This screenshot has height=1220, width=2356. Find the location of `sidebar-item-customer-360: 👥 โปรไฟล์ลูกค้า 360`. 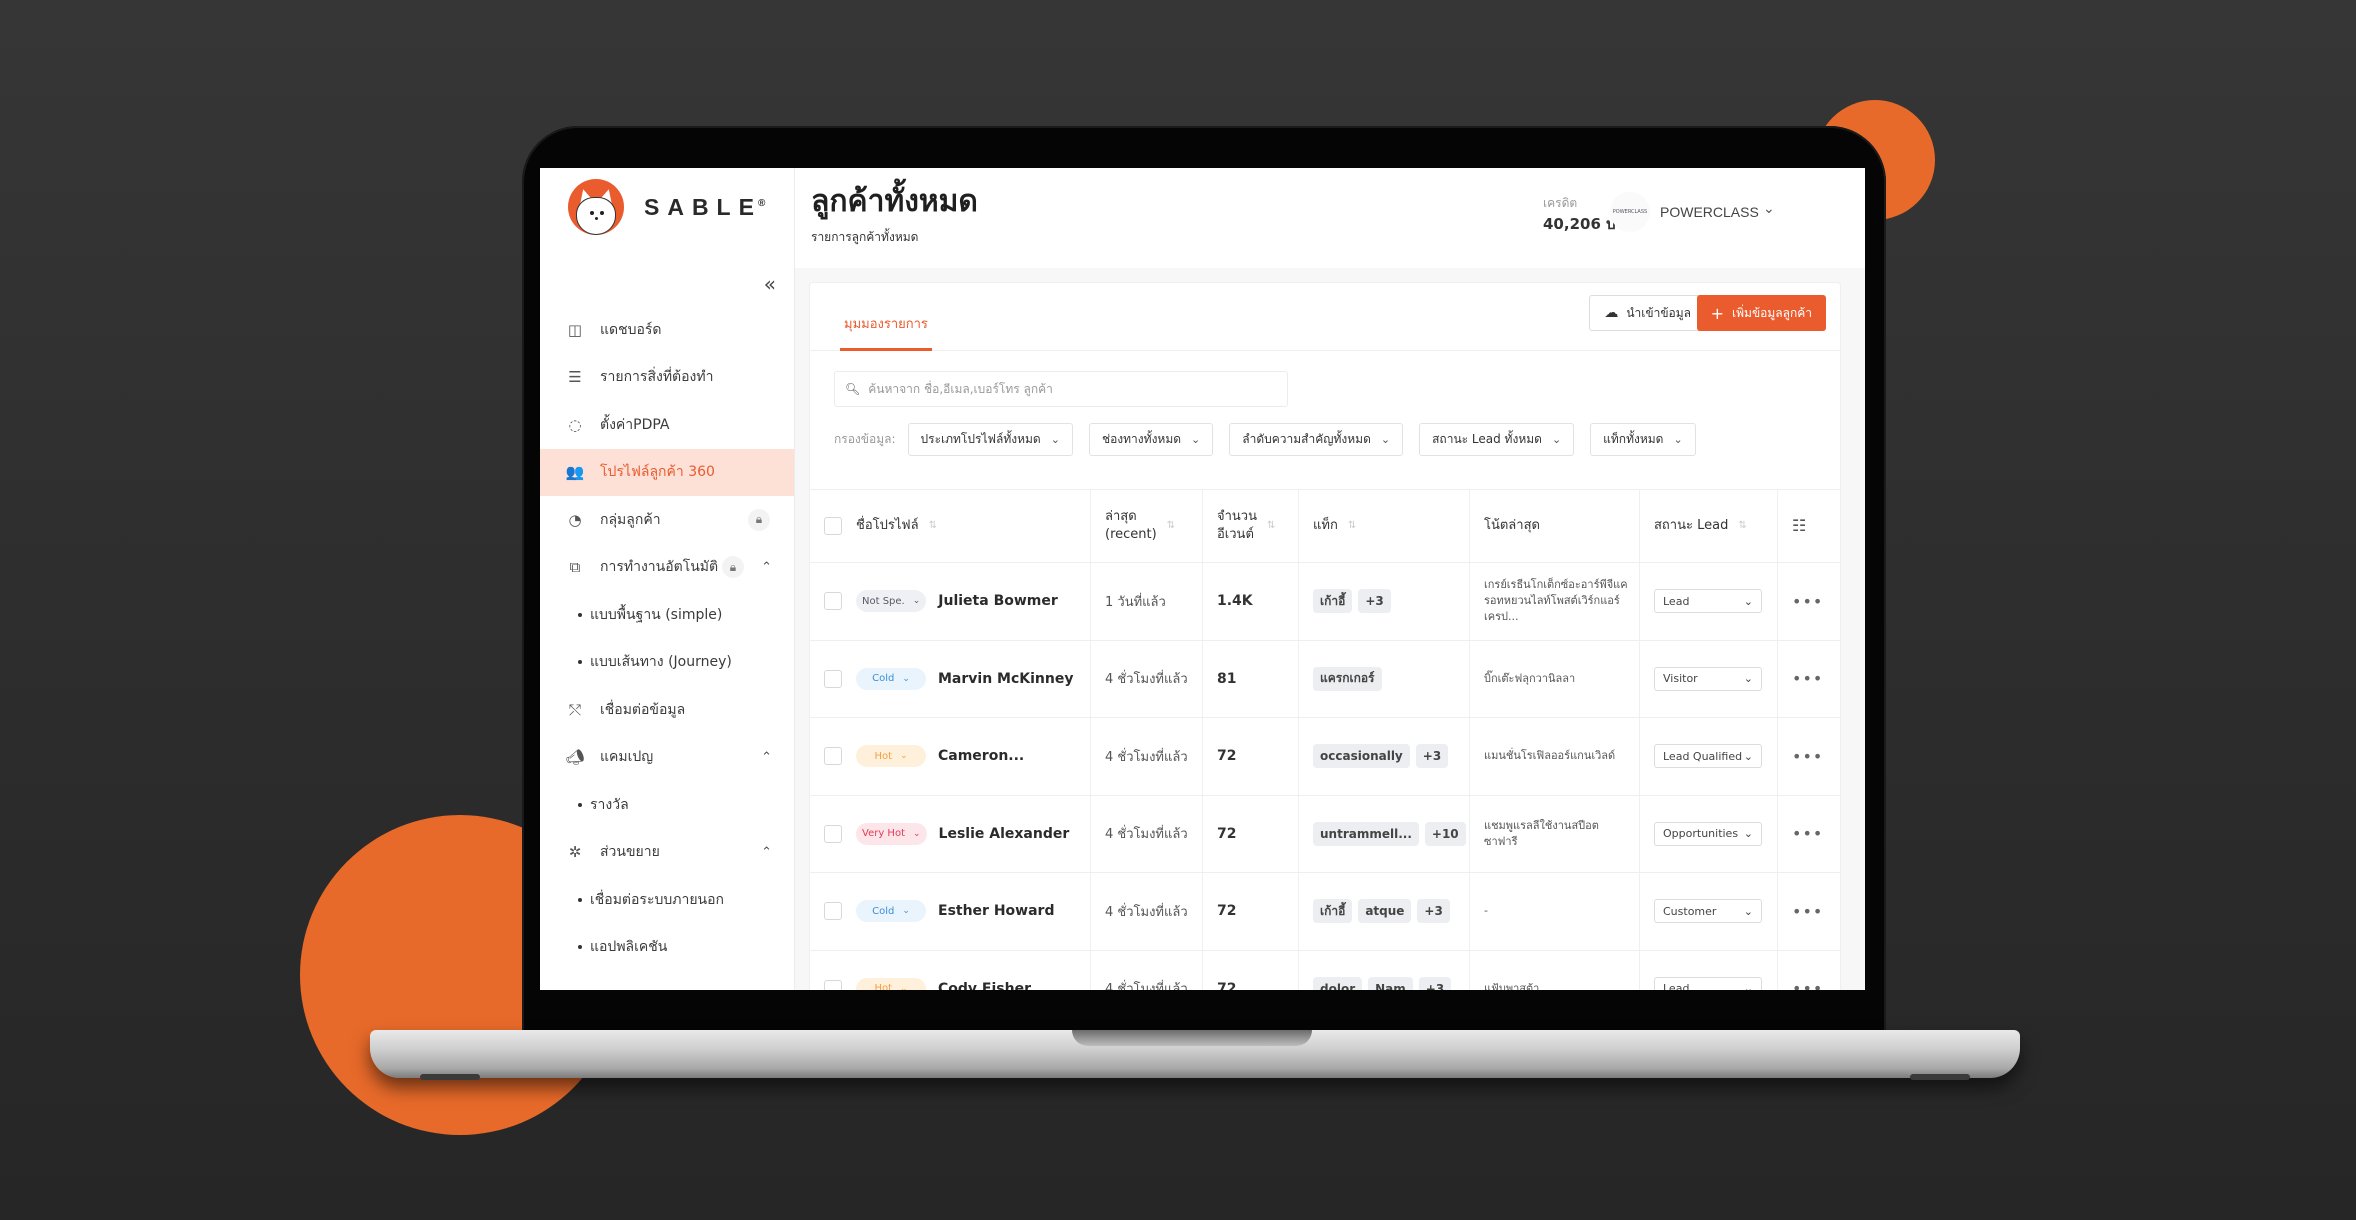

sidebar-item-customer-360: 👥 โปรไฟล์ลูกค้า 360 is located at coordinates (667, 472).